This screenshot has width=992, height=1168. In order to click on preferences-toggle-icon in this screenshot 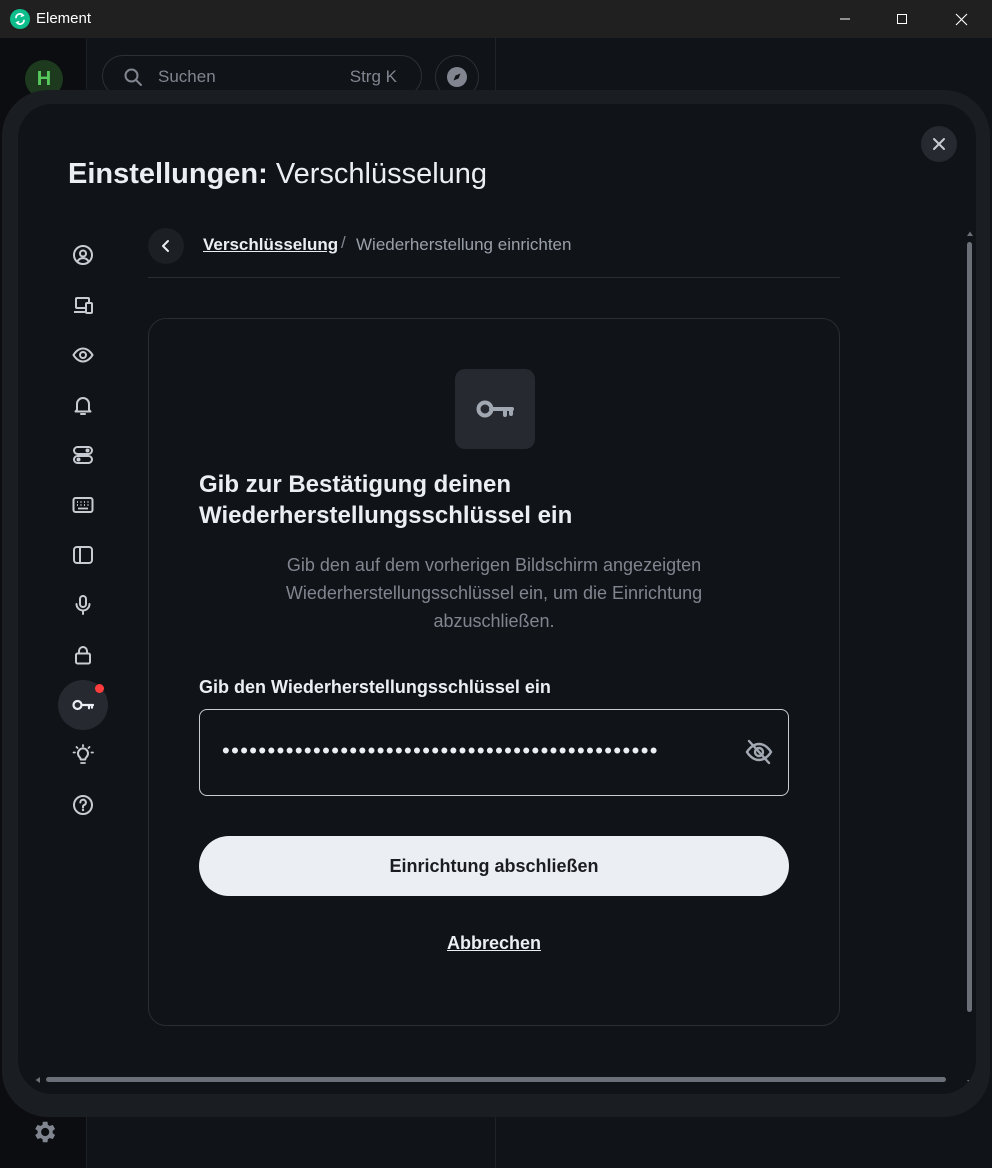, I will do `click(83, 455)`.